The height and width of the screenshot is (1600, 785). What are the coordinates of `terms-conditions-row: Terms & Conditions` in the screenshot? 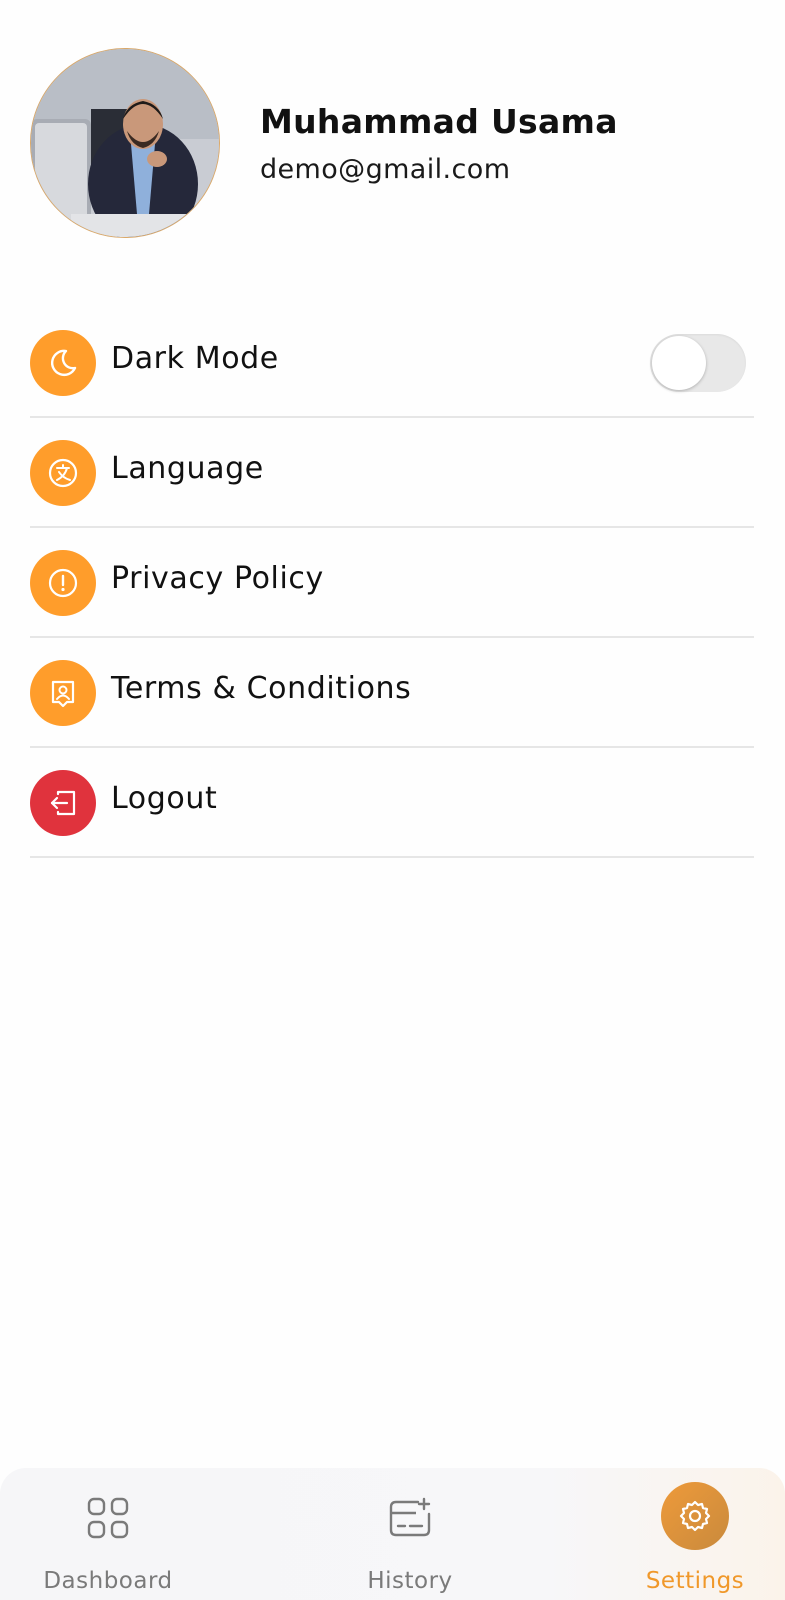 It's located at (392, 693).